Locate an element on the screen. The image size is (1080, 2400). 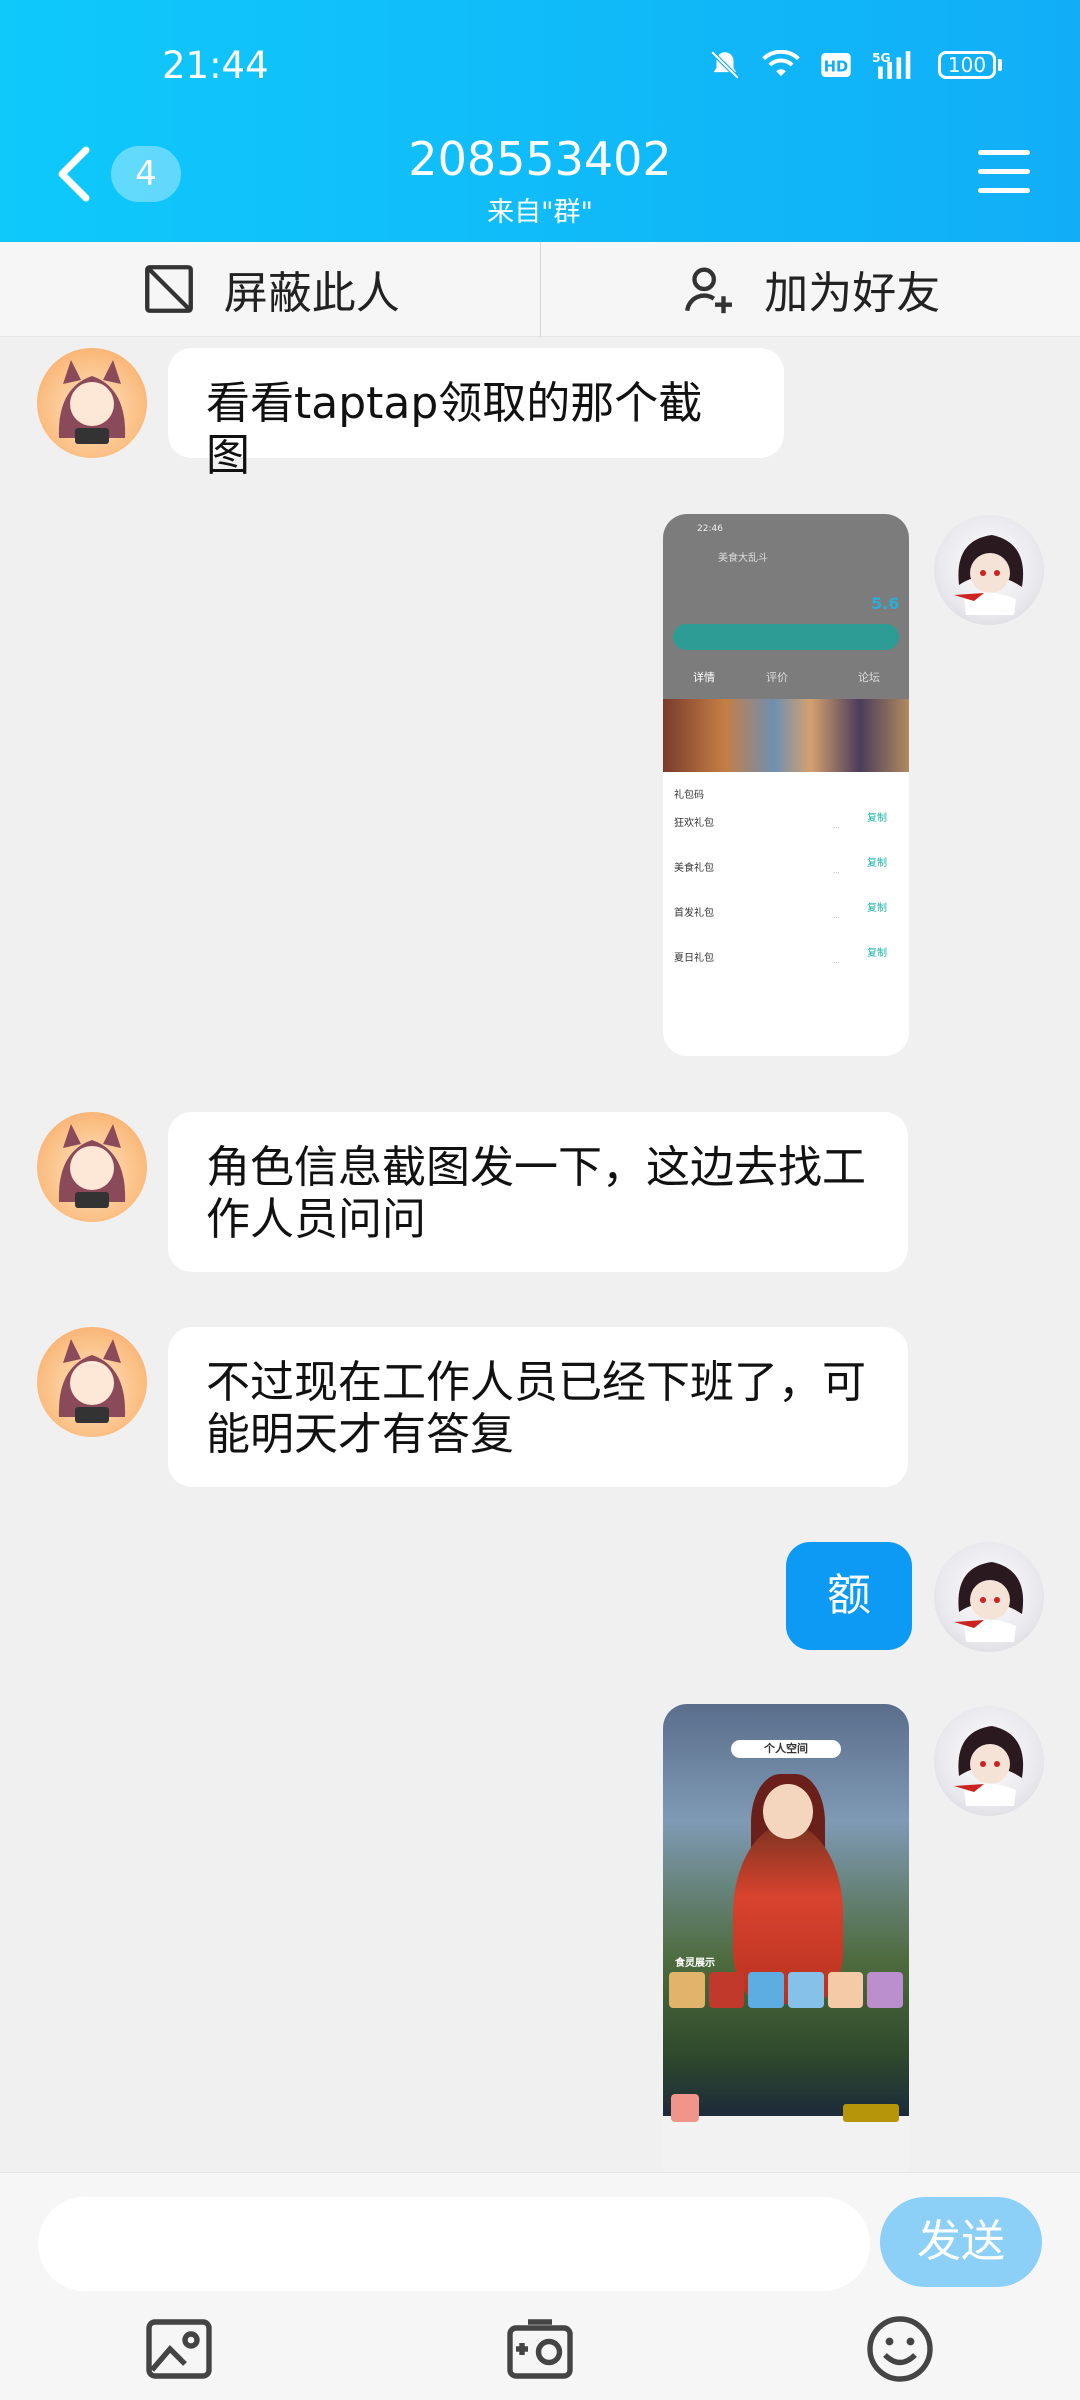
mini-rating: 5.6 is located at coordinates (885, 603).